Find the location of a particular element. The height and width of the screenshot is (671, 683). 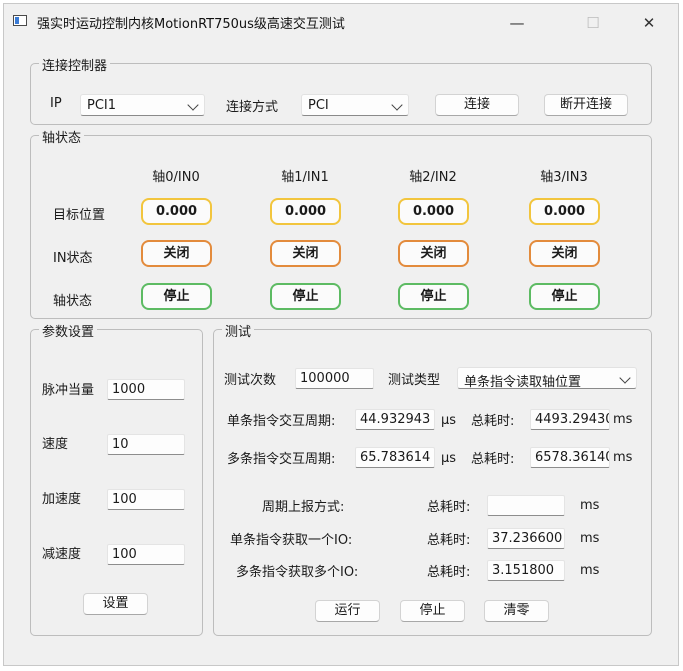

single-period-label: 单条指令交互周期: is located at coordinates (281, 421).